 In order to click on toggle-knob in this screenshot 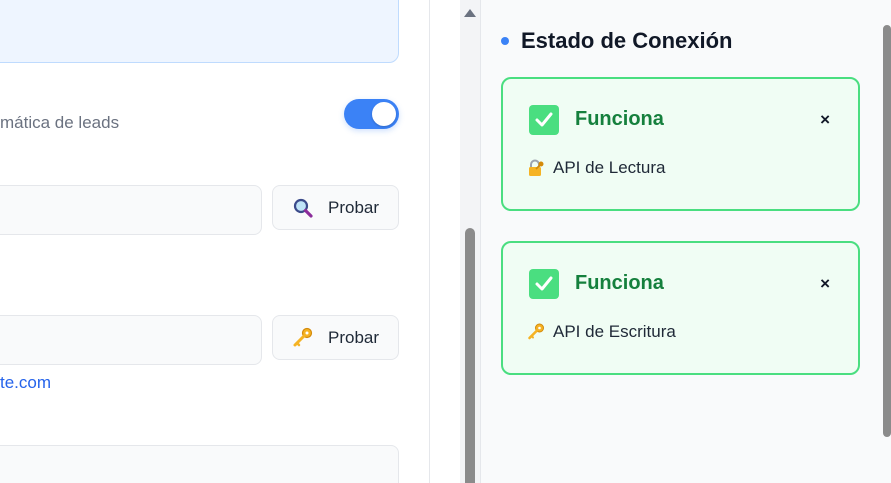, I will do `click(384, 114)`.